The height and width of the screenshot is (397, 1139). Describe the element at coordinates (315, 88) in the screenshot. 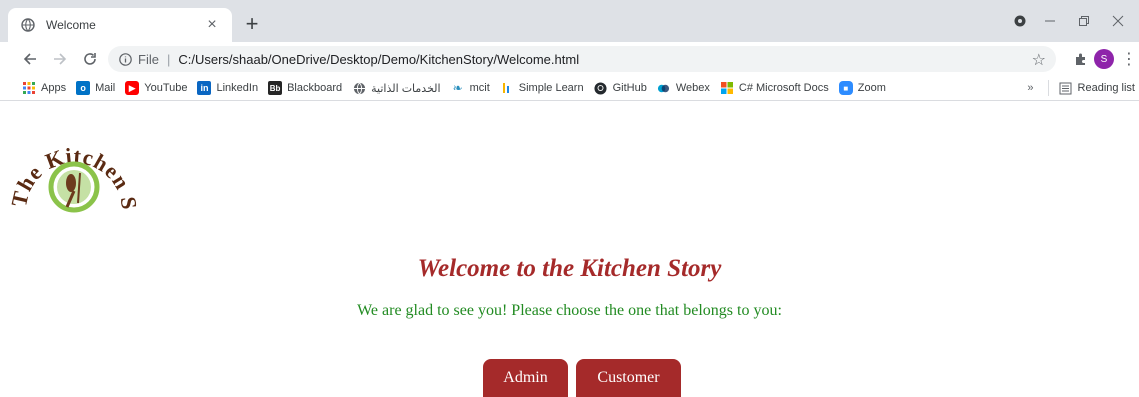

I see `bookmark-label: Blackboard` at that location.